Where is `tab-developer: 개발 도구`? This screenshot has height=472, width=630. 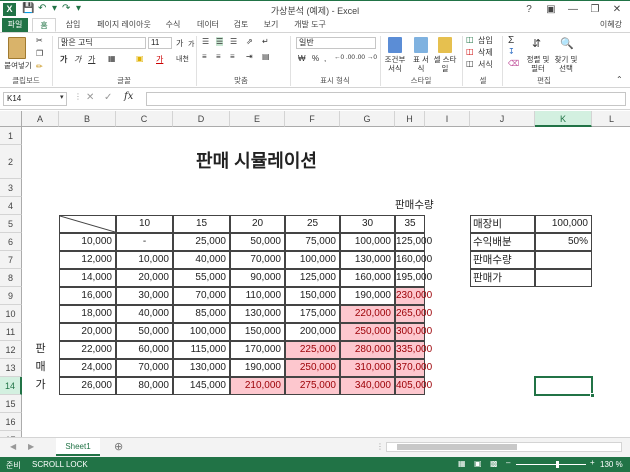 tab-developer: 개발 도구 is located at coordinates (310, 25).